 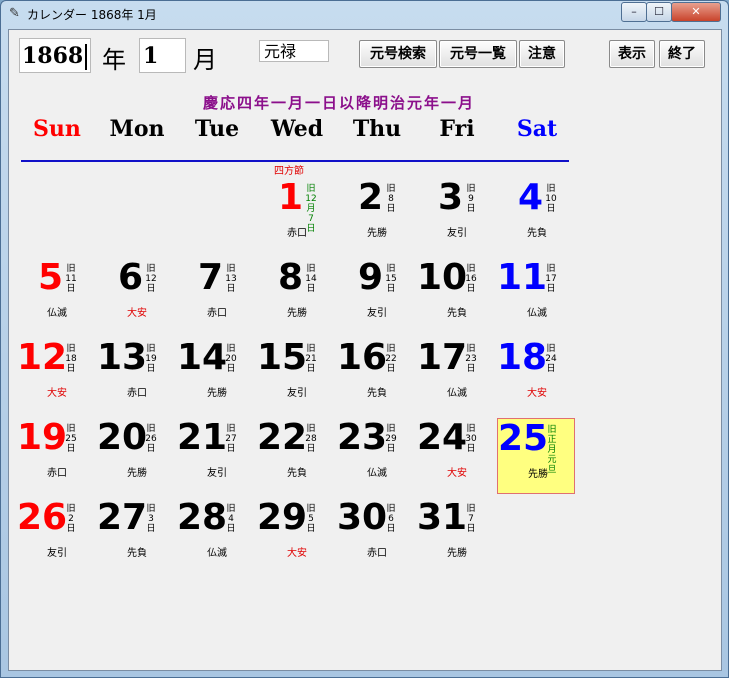 What do you see at coordinates (522, 357) in the screenshot?
I see `day-number: 18` at bounding box center [522, 357].